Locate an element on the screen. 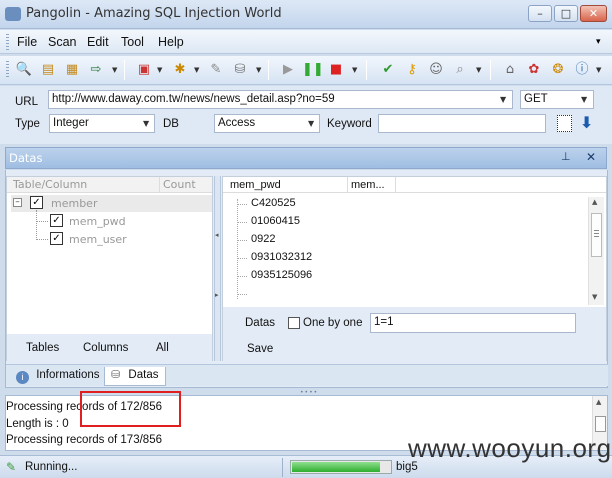 The image size is (612, 478). search-icon: ⌕ is located at coordinates (460, 70).